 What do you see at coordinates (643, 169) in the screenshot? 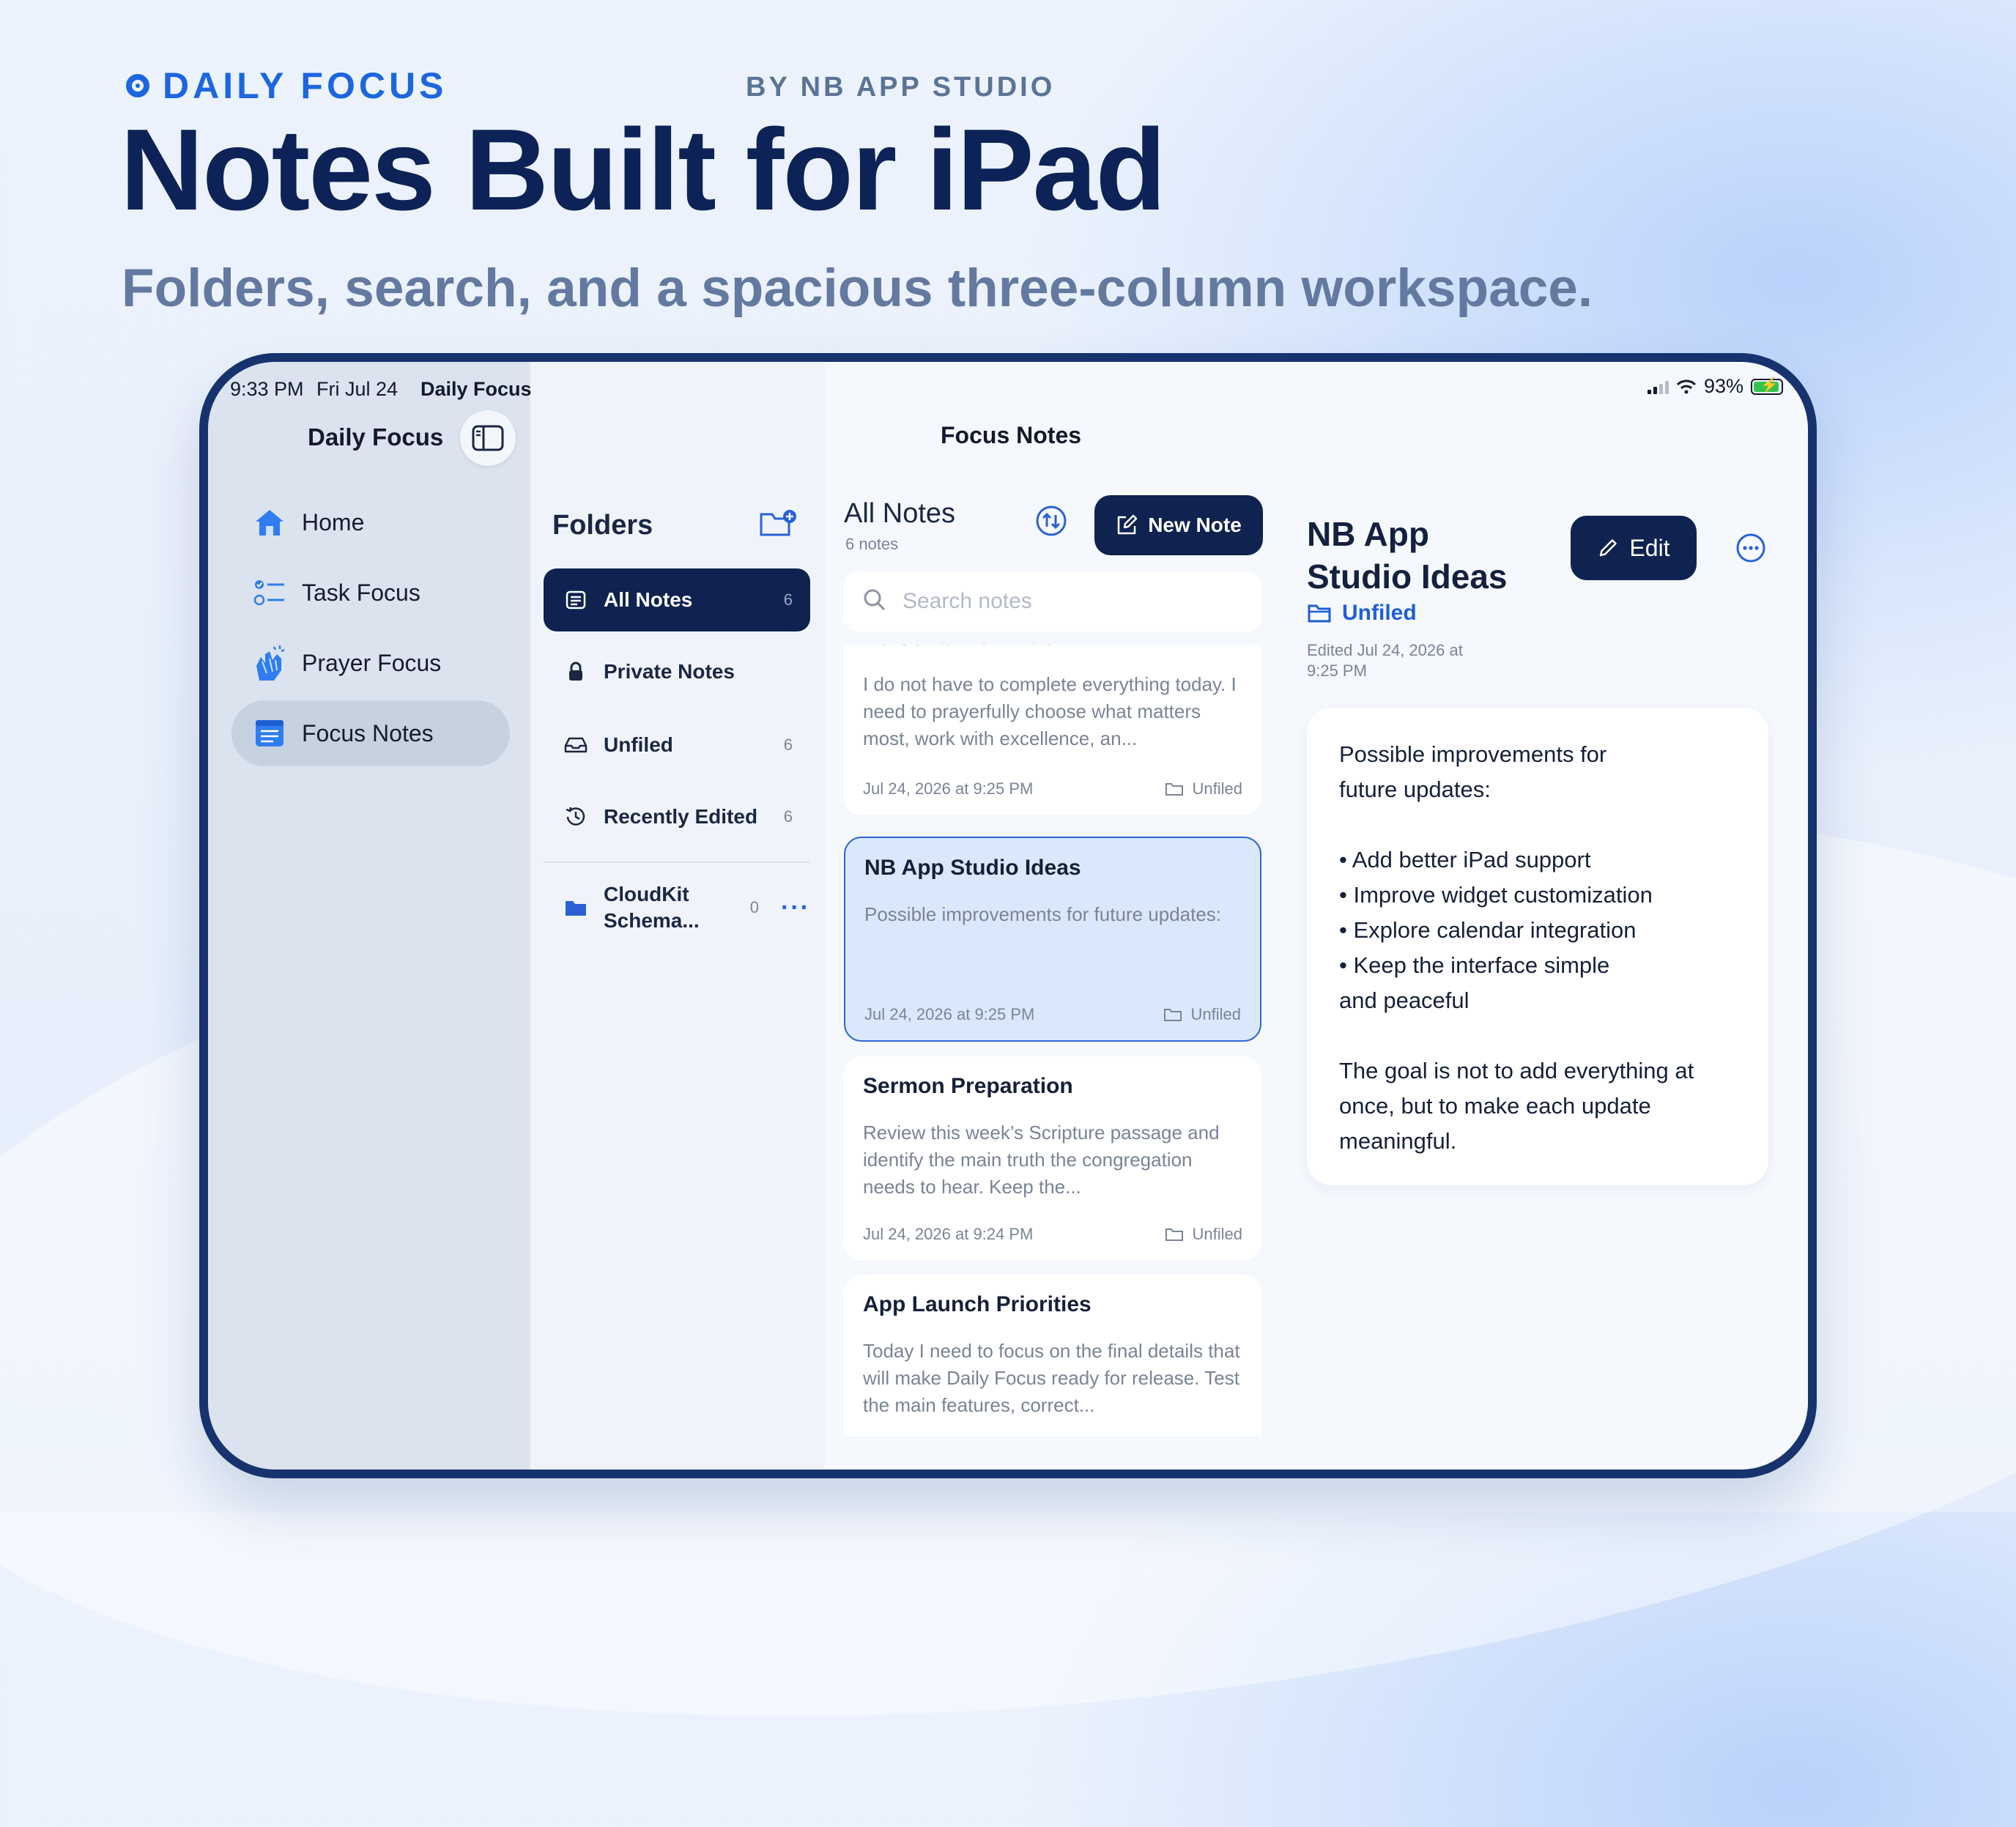
I see `hero-title: Notes Built for iPad` at bounding box center [643, 169].